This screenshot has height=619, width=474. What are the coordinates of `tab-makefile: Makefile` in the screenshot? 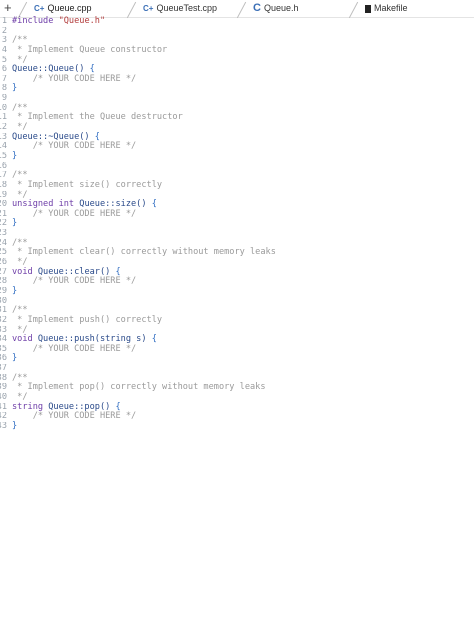 It's located at (378, 9).